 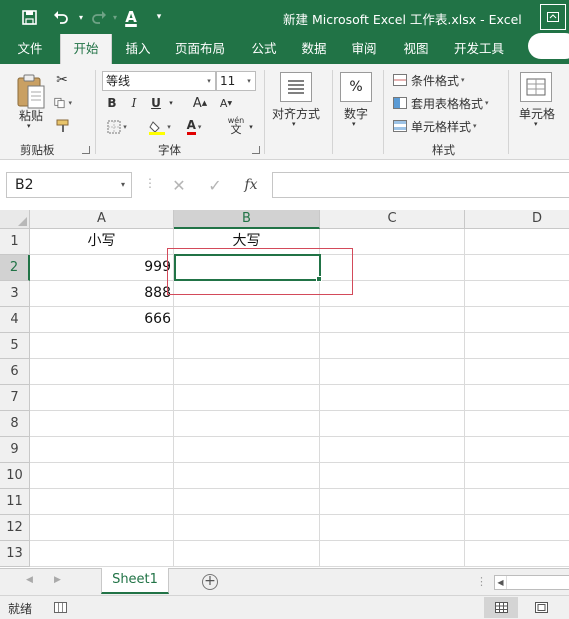 I want to click on font-name-select: 等线 ▾, so click(x=159, y=81).